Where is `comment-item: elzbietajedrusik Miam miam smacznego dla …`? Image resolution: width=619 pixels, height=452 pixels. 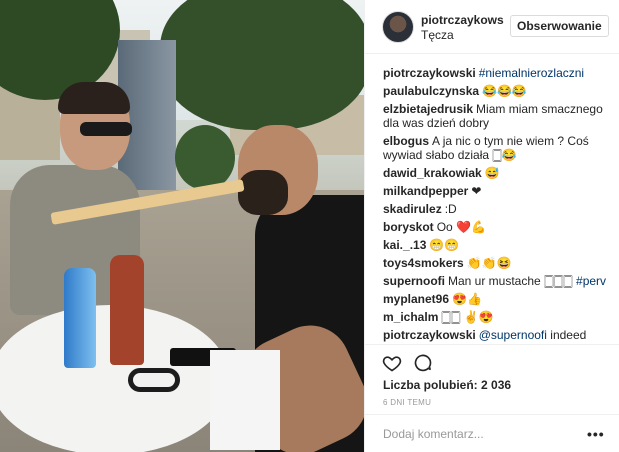
comment-item: elzbietajedrusik Miam miam smacznego dla … is located at coordinates (499, 116).